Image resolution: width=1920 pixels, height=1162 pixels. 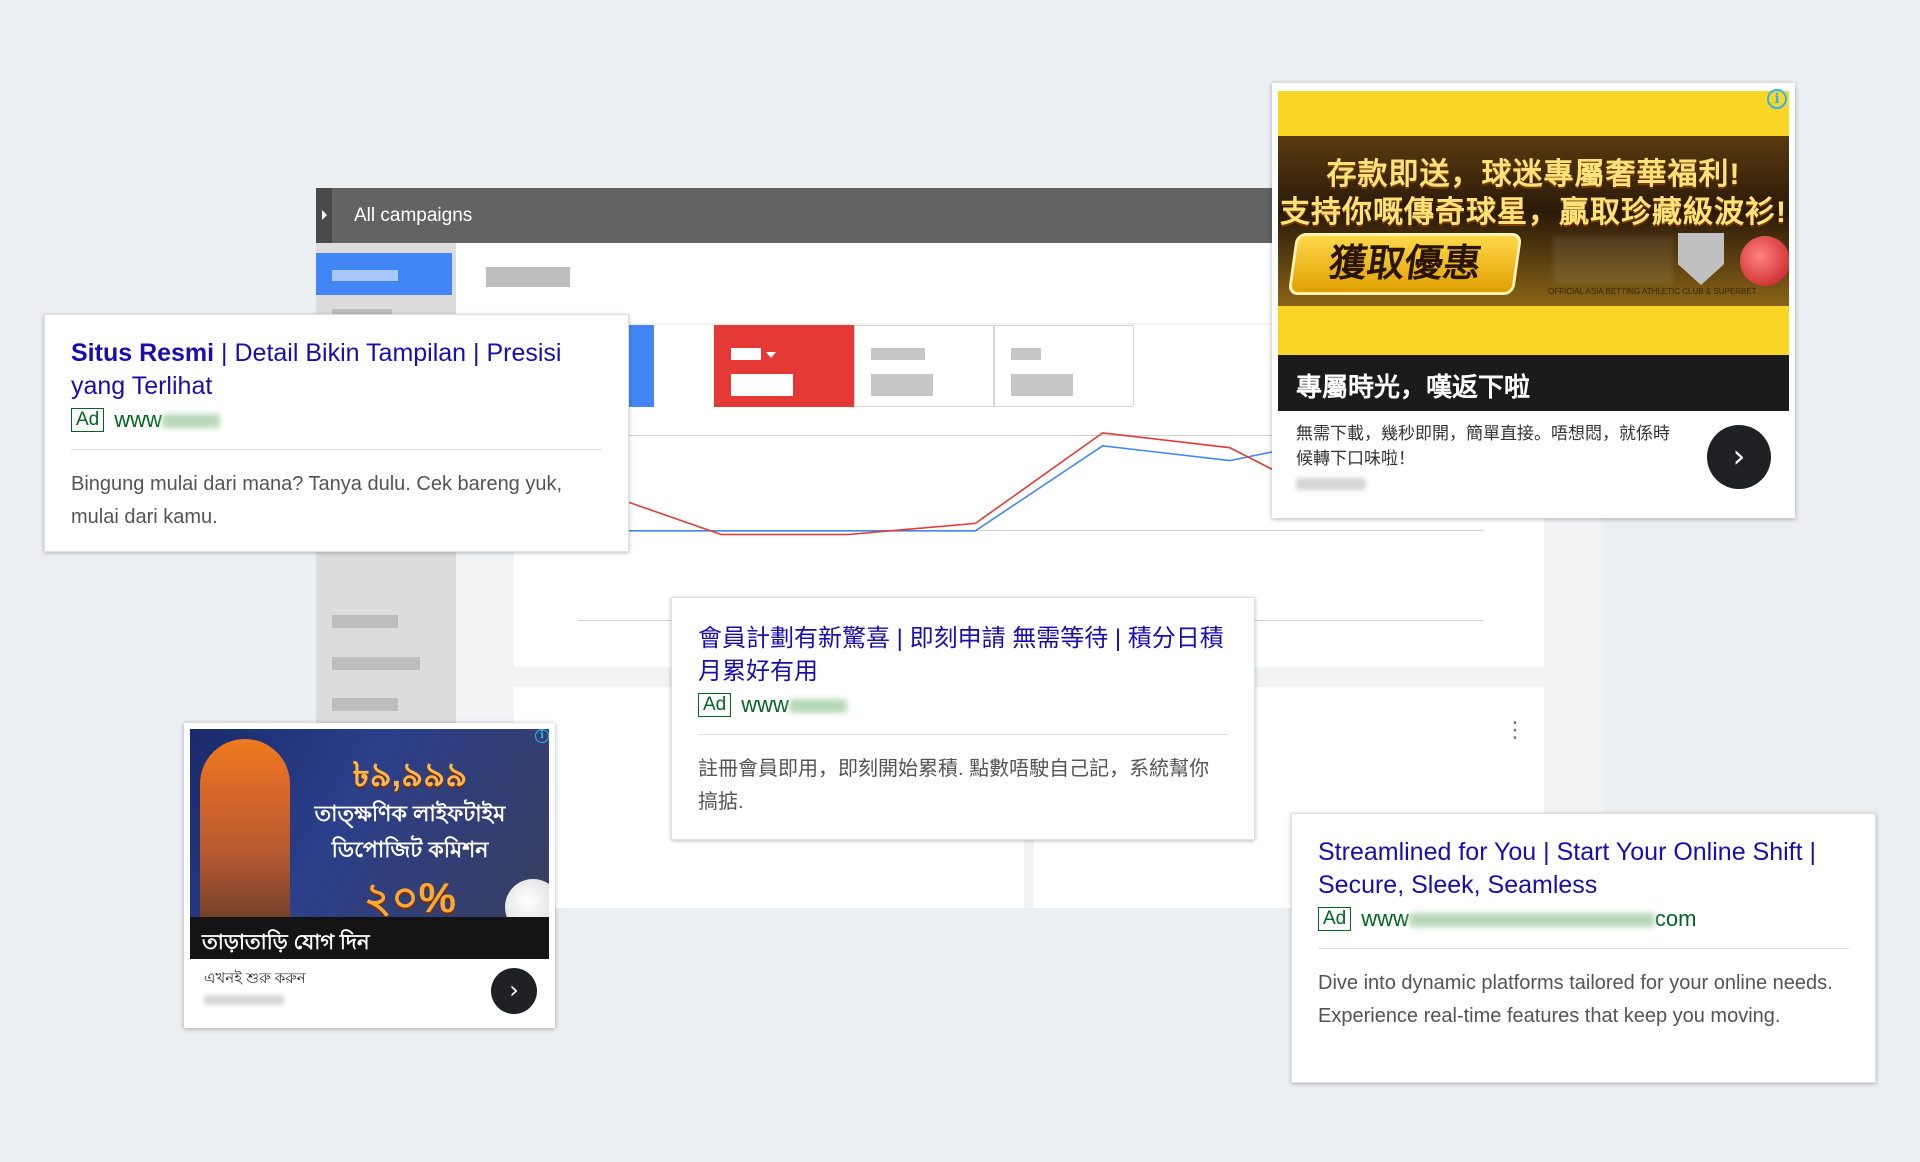 I want to click on expand-caret-icon, so click(x=324, y=215).